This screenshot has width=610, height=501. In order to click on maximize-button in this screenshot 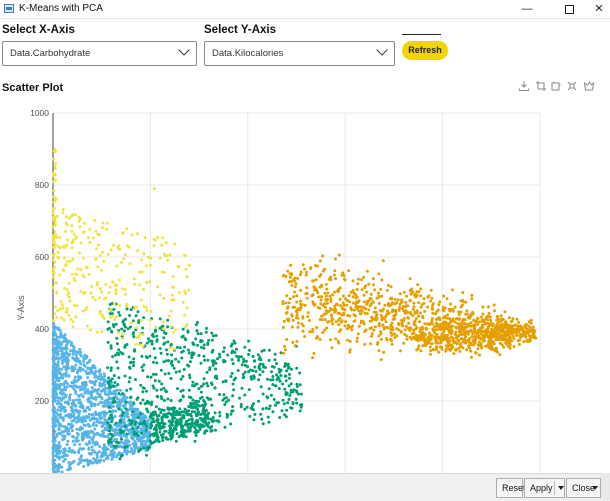, I will do `click(569, 9)`.